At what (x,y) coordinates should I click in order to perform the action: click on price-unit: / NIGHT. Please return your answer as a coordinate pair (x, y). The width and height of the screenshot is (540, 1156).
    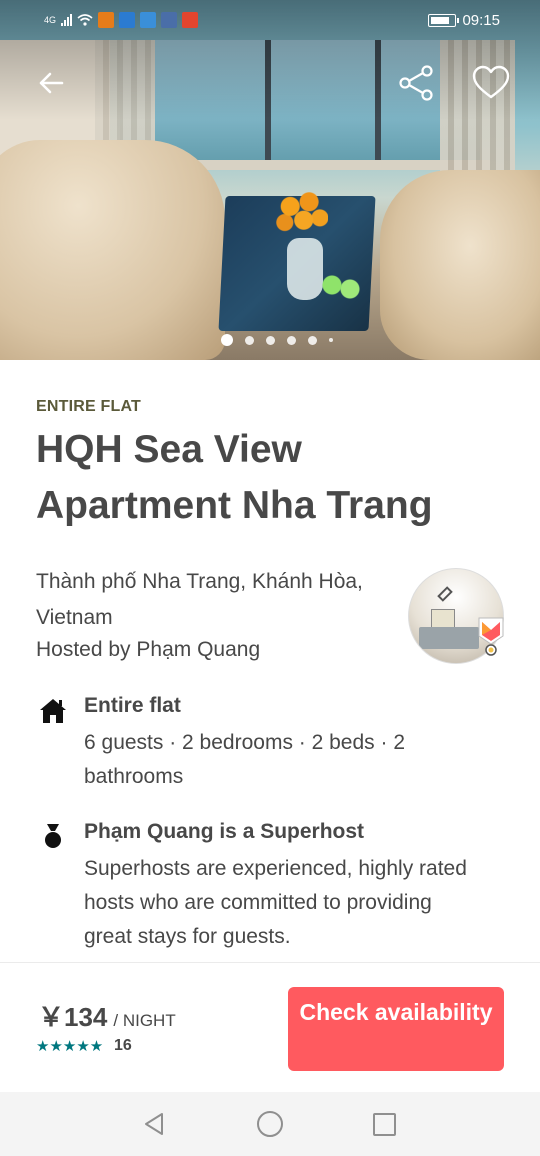
    Looking at the image, I should click on (144, 1020).